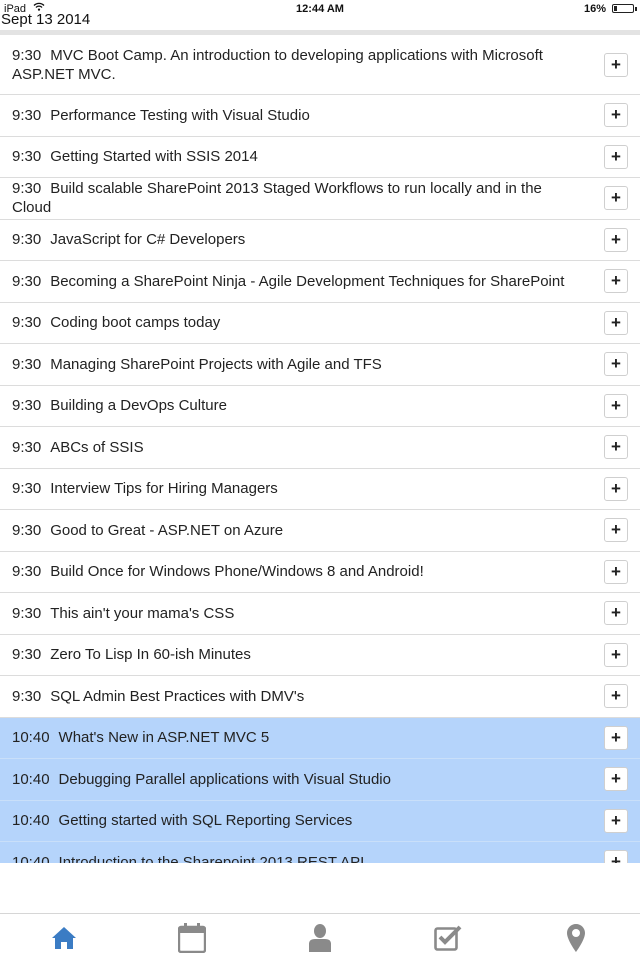 This screenshot has width=640, height=961. Describe the element at coordinates (46, 19) in the screenshot. I see `date-label: Sept 13 2014` at that location.